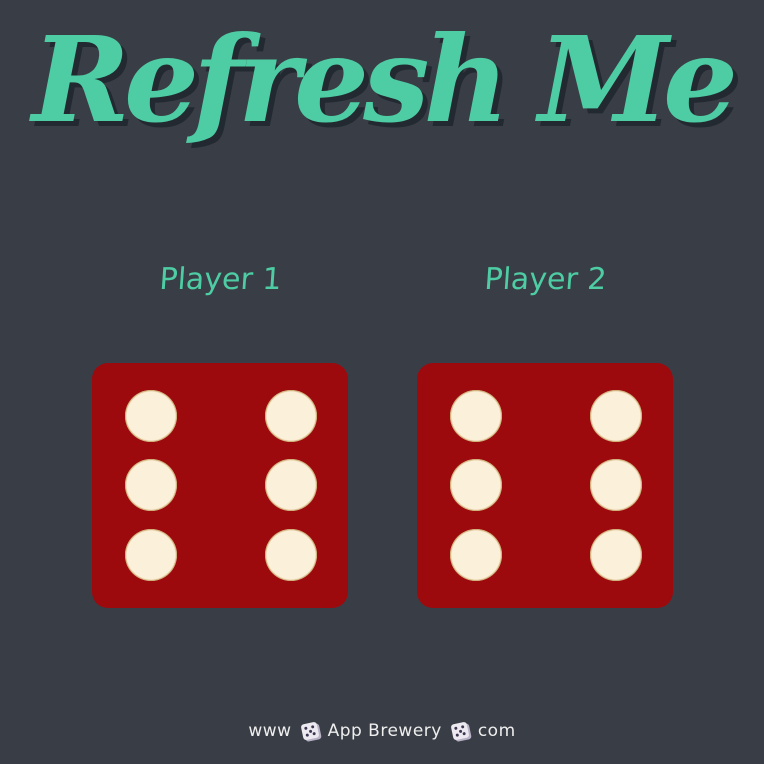 The image size is (764, 764). What do you see at coordinates (545, 279) in the screenshot?
I see `player-2-label: Player 2` at bounding box center [545, 279].